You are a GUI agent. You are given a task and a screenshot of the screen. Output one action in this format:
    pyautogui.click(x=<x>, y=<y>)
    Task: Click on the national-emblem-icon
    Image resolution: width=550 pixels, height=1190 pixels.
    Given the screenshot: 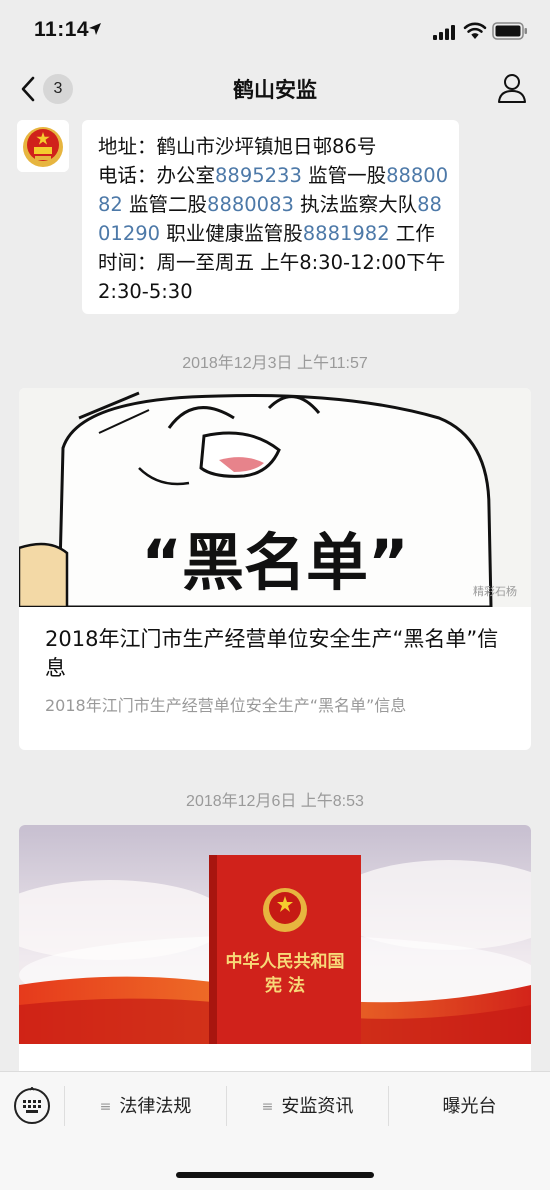 What is the action you would take?
    pyautogui.click(x=43, y=146)
    